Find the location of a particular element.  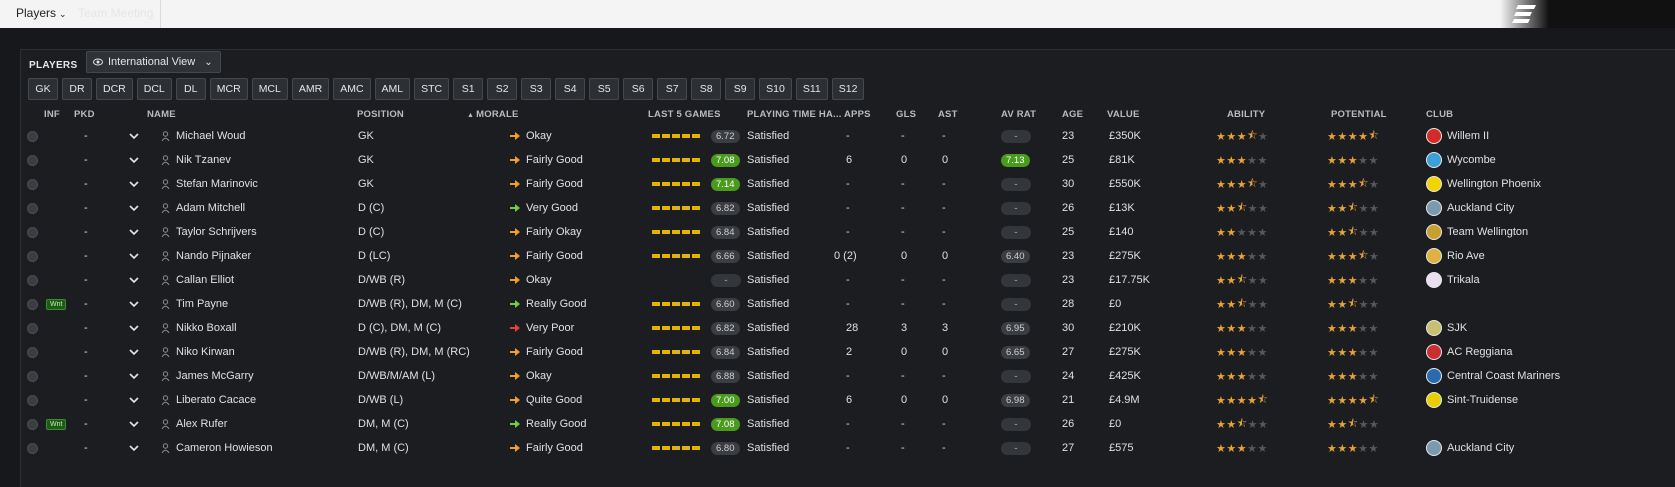

position-filter-s2: S2 is located at coordinates (502, 89).